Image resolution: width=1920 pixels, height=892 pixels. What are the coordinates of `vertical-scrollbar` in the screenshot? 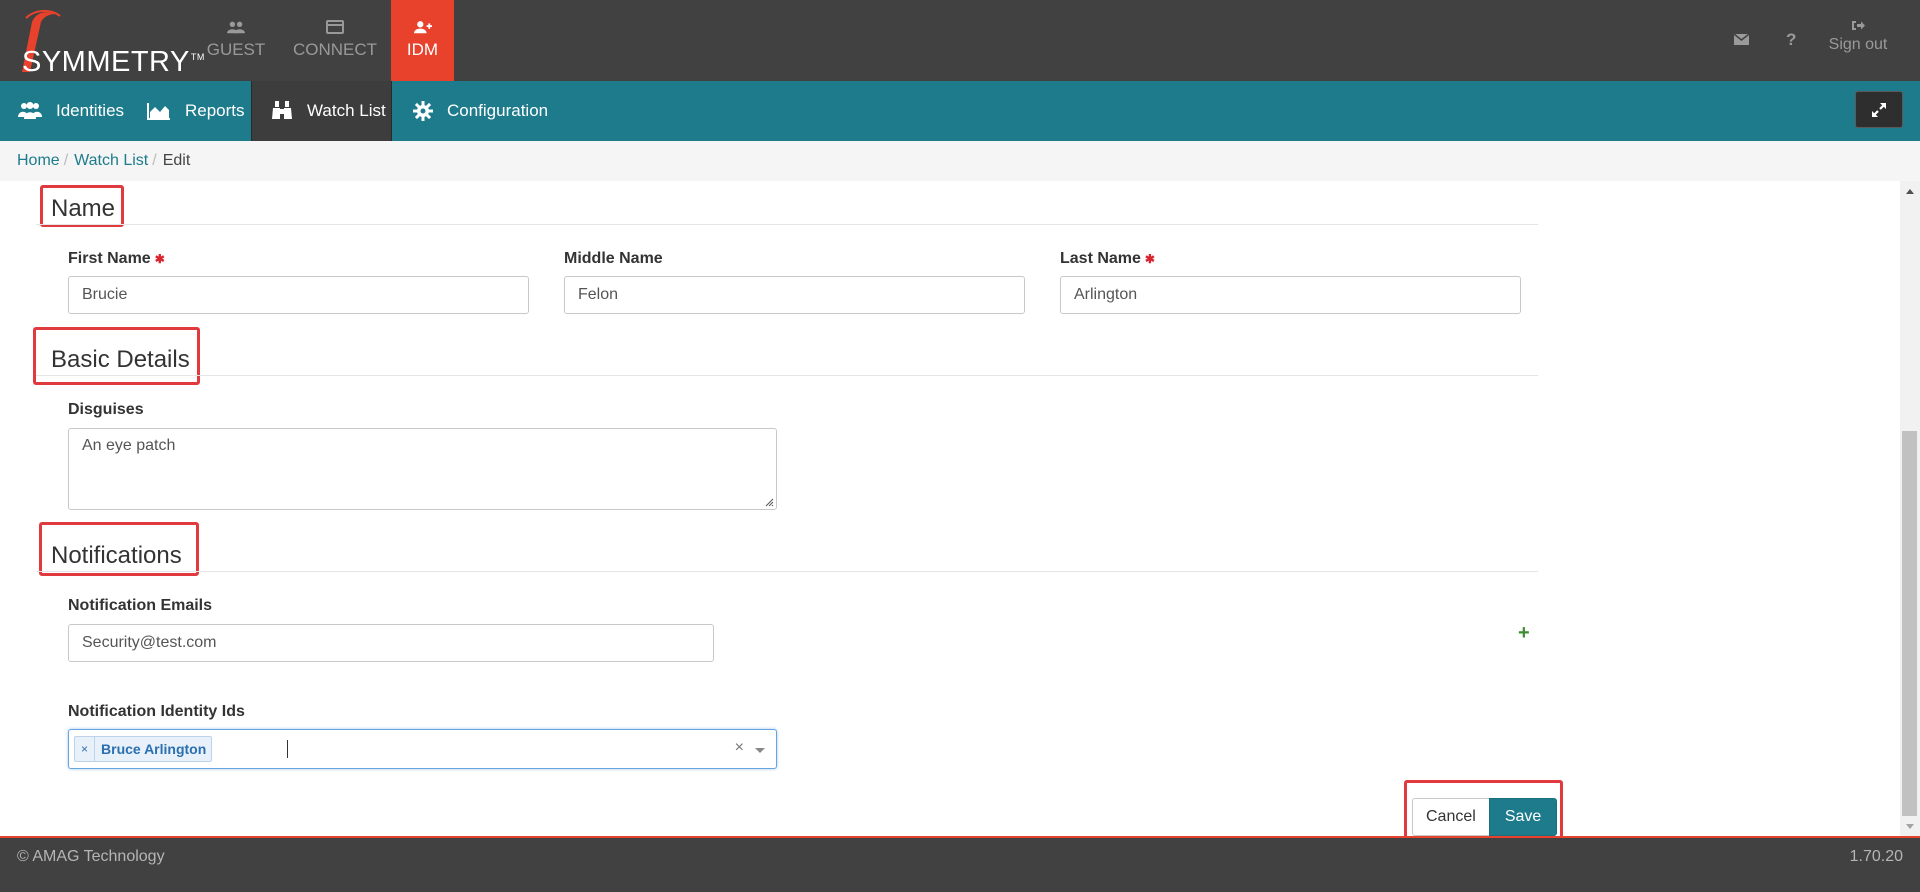 It's located at (1910, 509).